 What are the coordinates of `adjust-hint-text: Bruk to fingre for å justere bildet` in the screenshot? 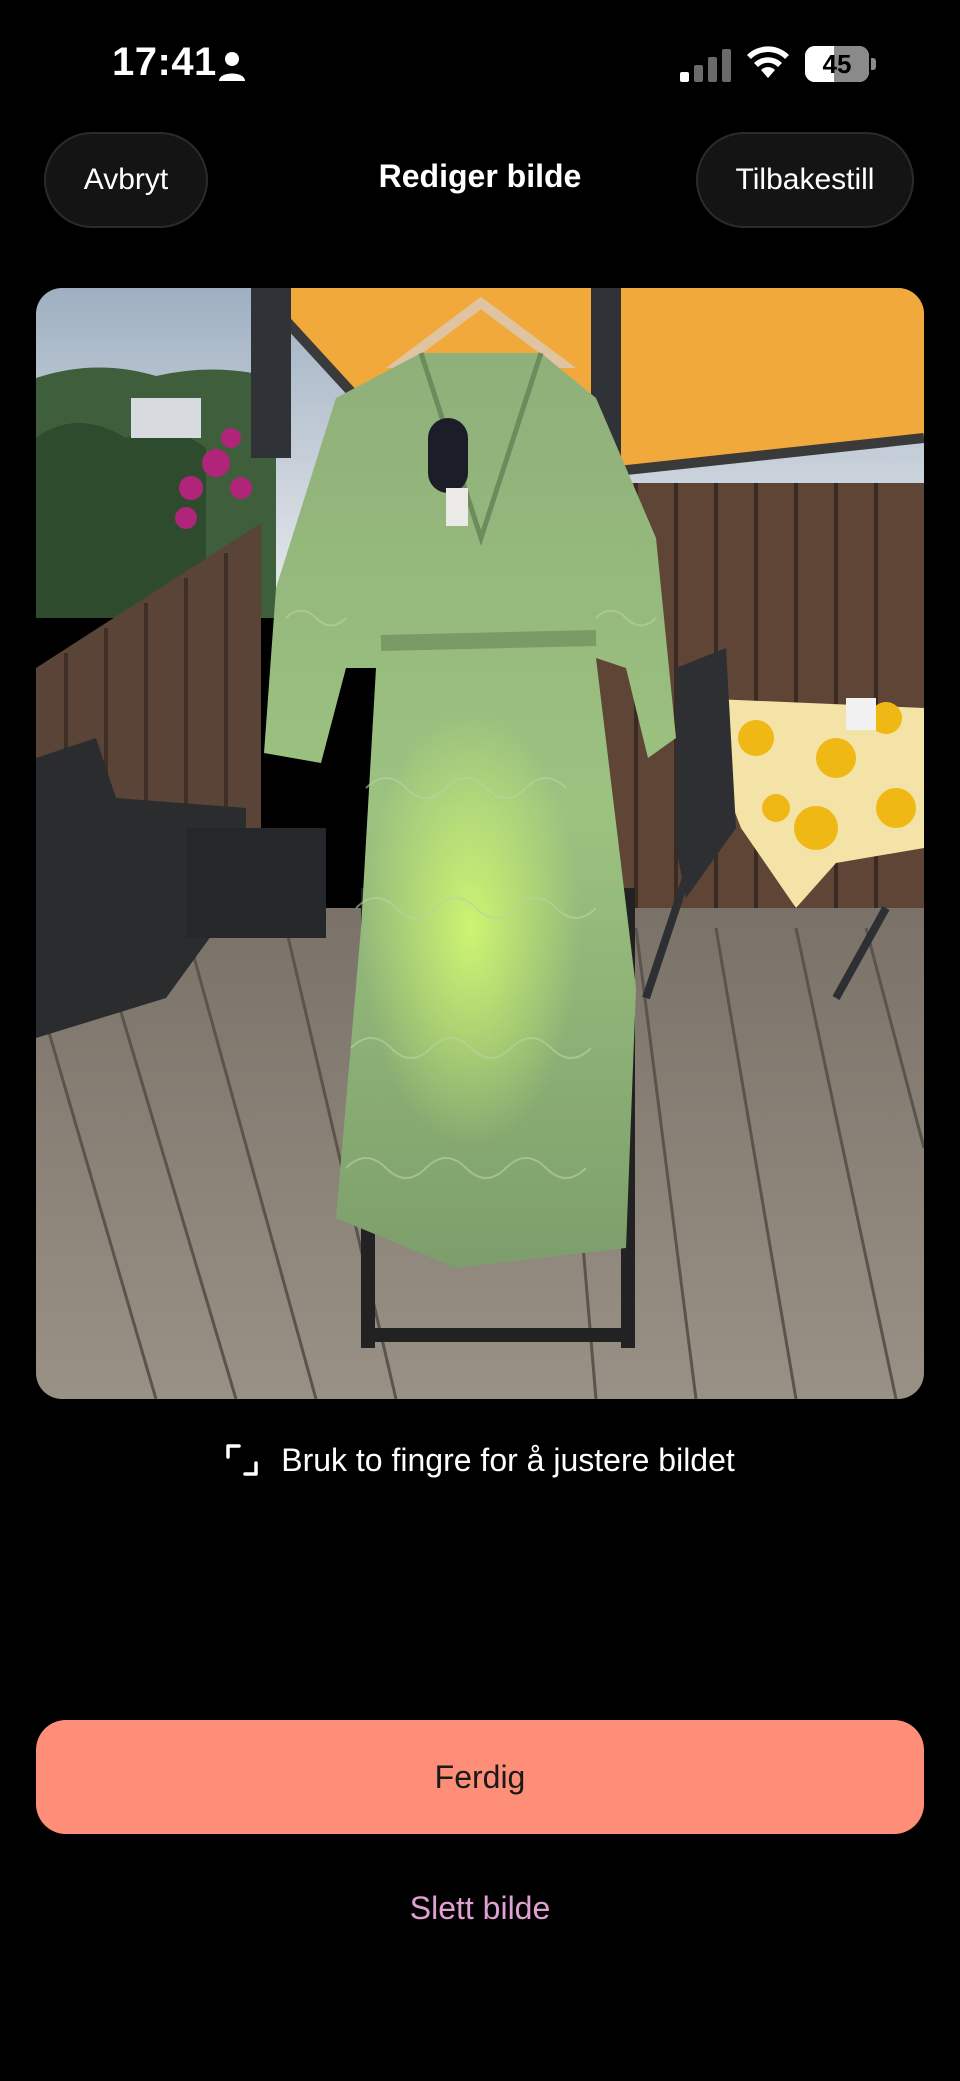 It's located at (508, 1459).